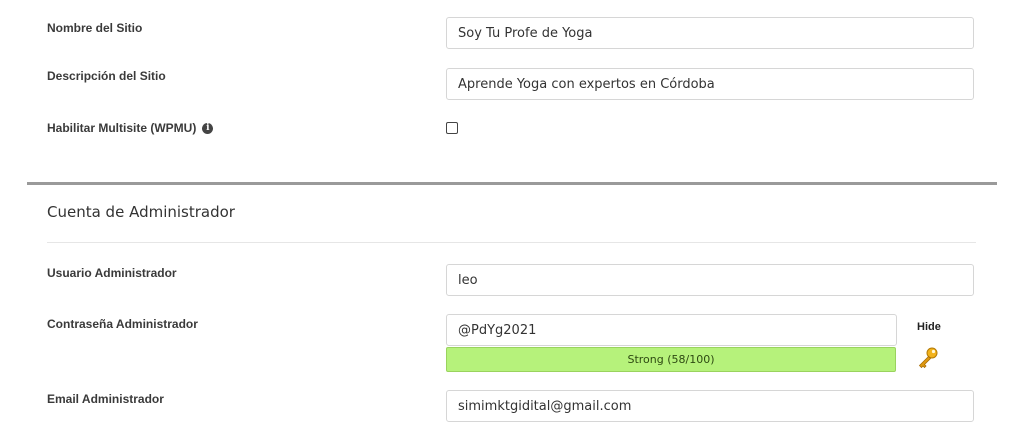 The width and height of the screenshot is (1024, 441). What do you see at coordinates (452, 128) in the screenshot?
I see `multisite-checkbox` at bounding box center [452, 128].